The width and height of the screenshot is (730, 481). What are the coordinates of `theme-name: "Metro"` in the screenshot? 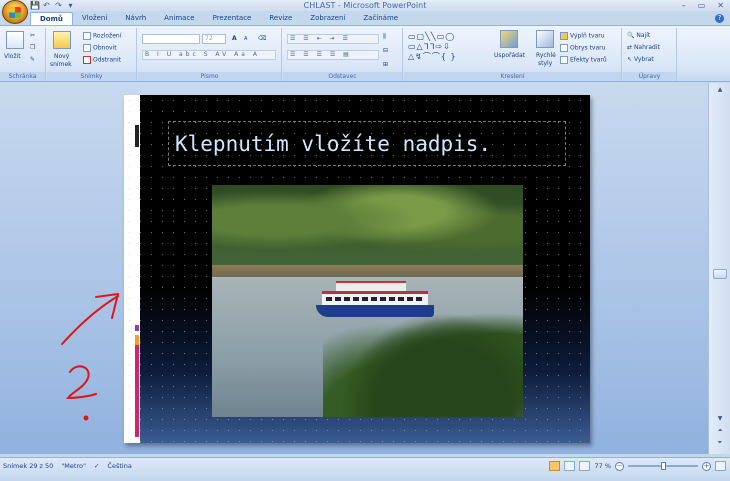 It's located at (73, 466).